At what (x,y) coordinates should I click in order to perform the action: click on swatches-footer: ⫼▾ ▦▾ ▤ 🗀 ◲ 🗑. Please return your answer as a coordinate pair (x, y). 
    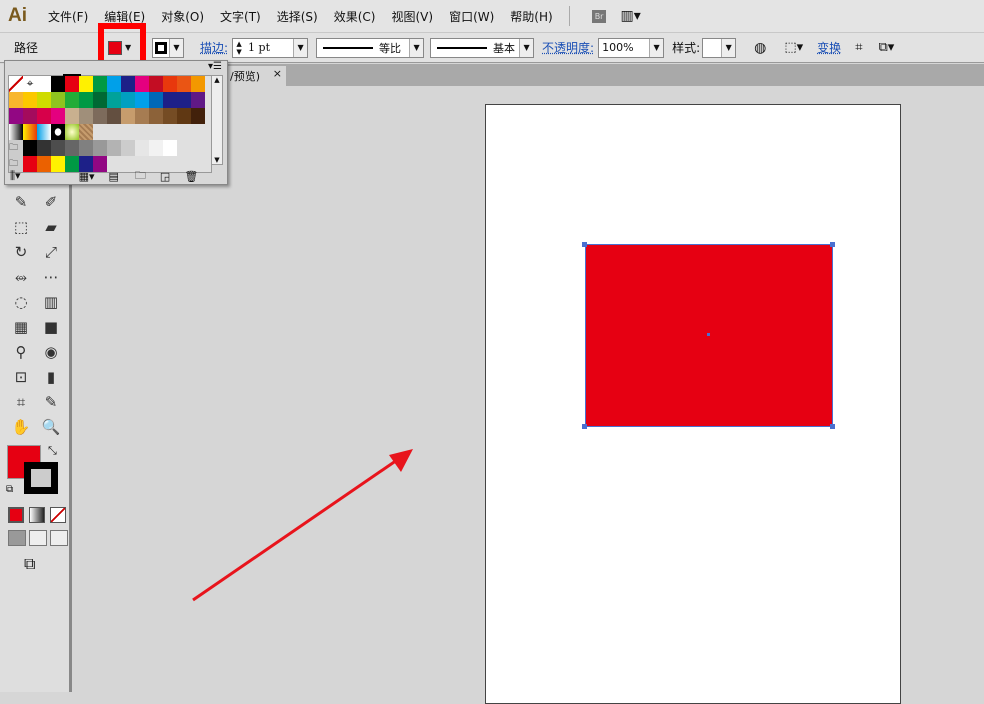
    Looking at the image, I should click on (117, 176).